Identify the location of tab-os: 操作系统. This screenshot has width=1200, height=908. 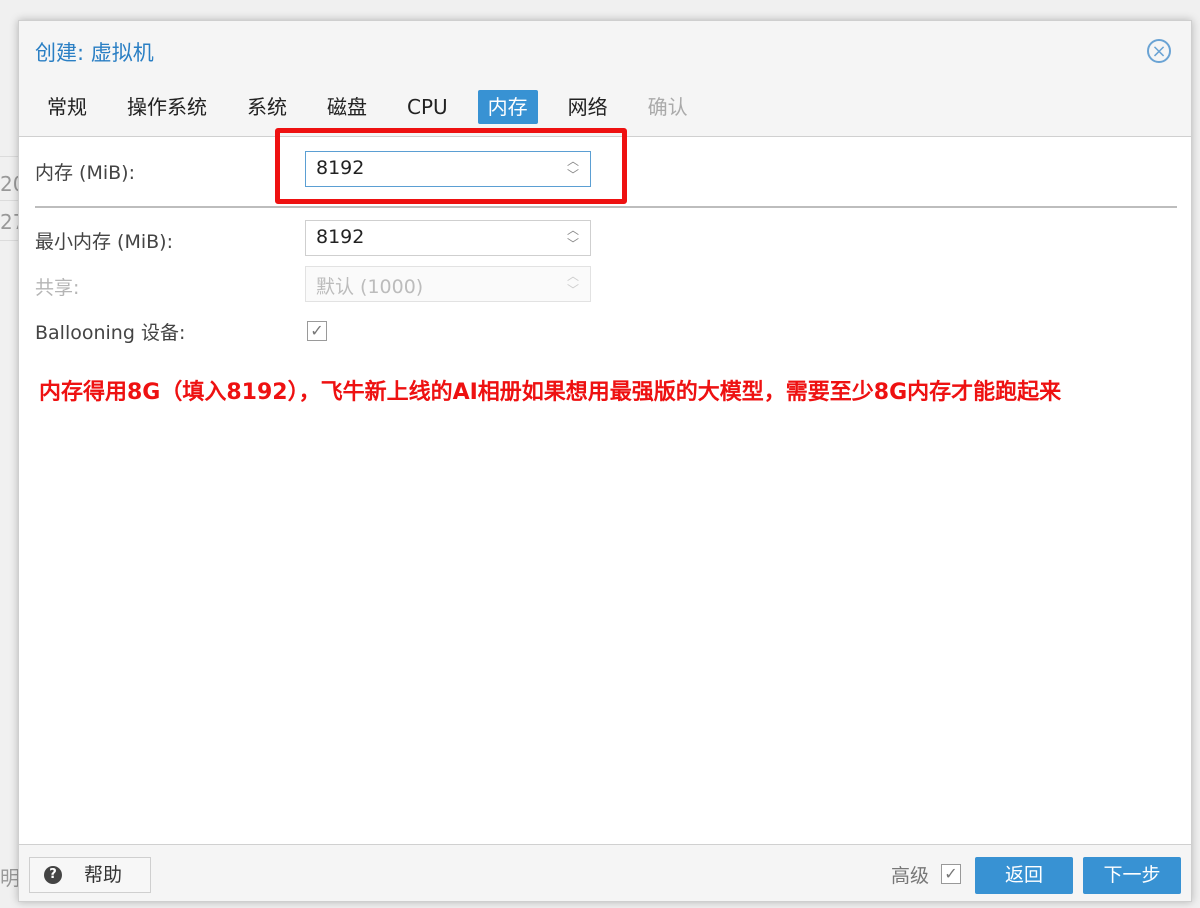
(167, 107).